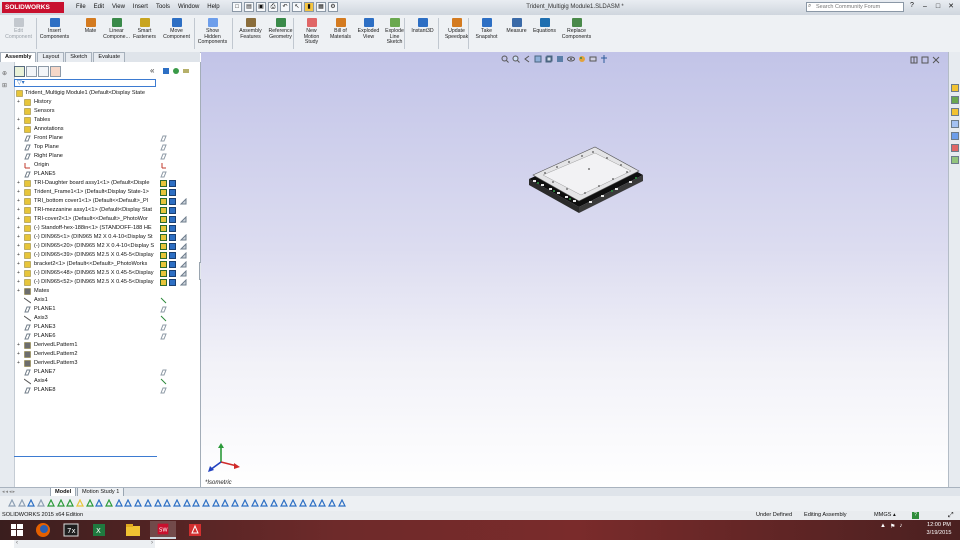  What do you see at coordinates (107, 336) in the screenshot?
I see `tree-node: PLANE6` at bounding box center [107, 336].